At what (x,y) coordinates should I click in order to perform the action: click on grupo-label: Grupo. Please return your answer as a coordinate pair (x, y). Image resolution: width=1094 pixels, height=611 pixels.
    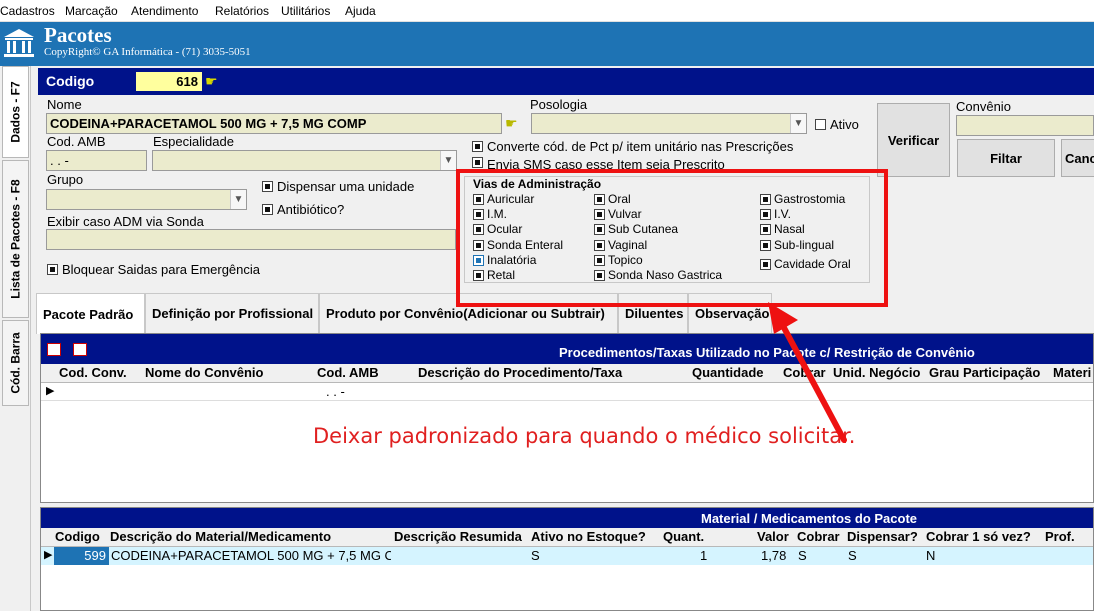
    Looking at the image, I should click on (65, 179).